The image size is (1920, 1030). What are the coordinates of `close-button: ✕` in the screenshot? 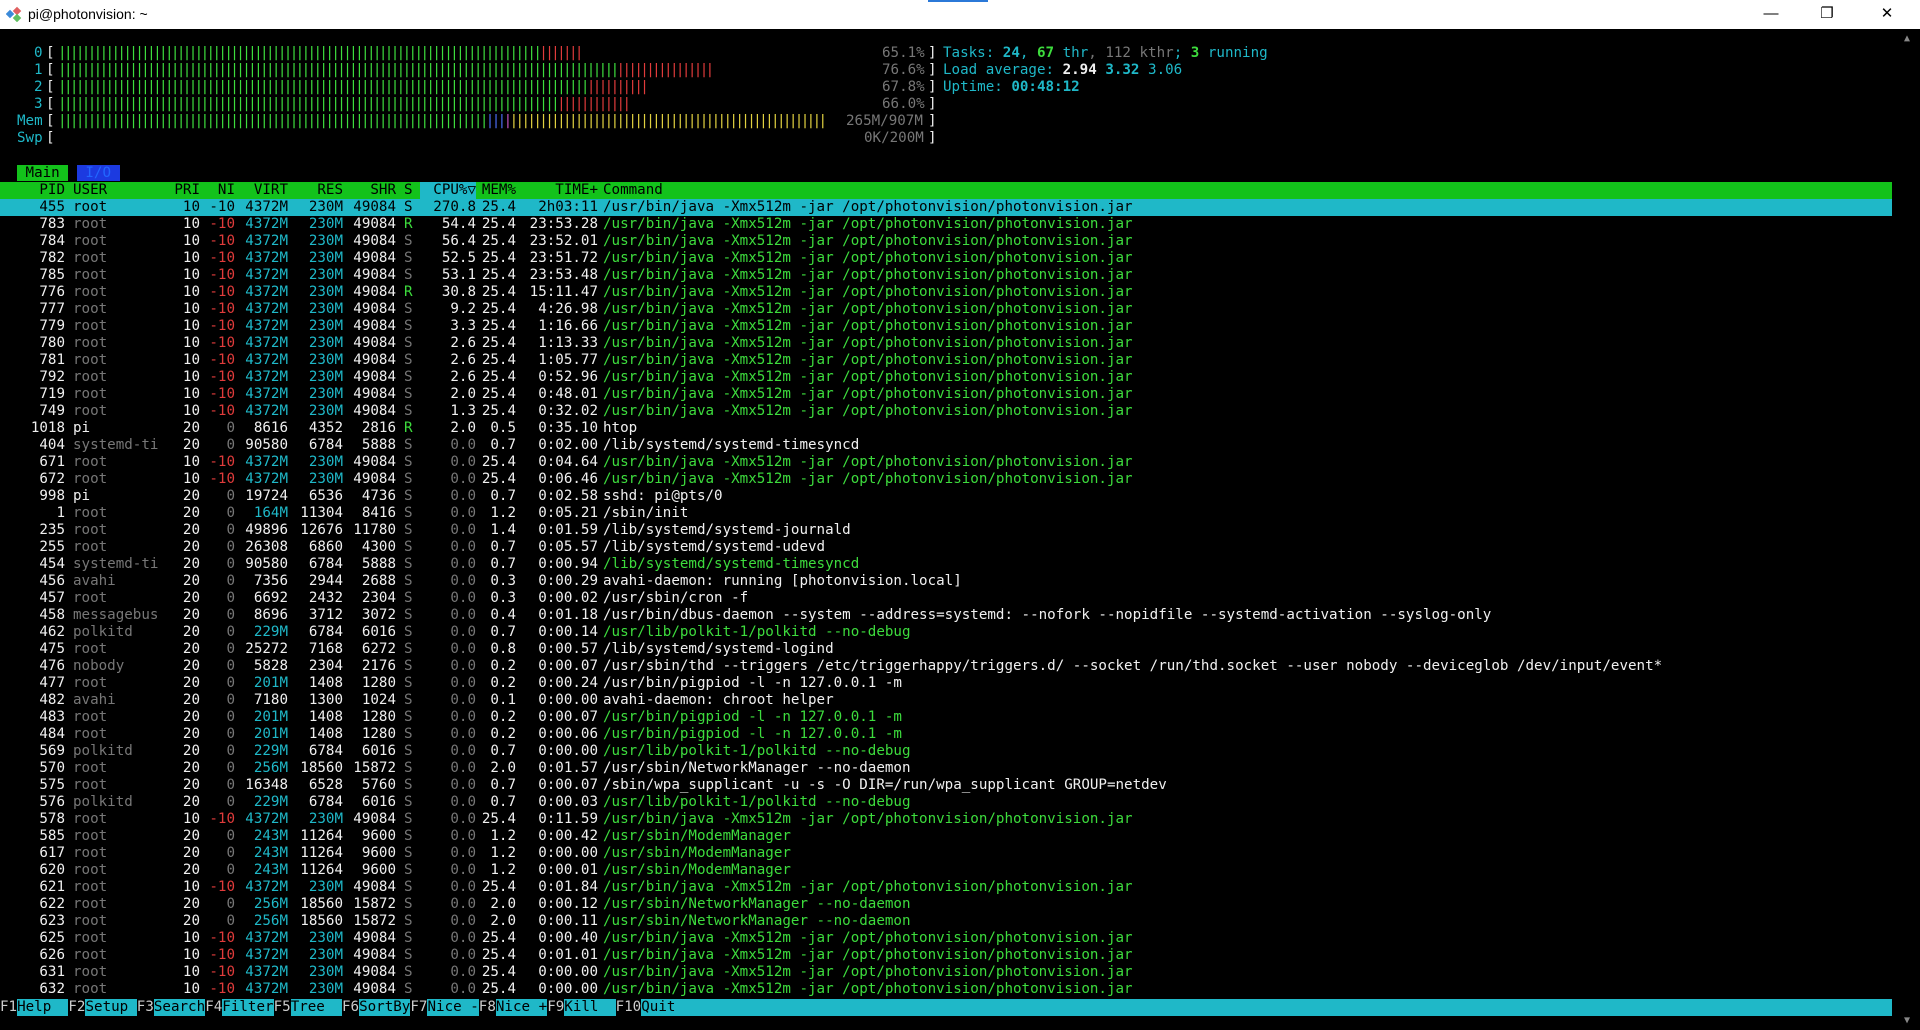 It's located at (1887, 14).